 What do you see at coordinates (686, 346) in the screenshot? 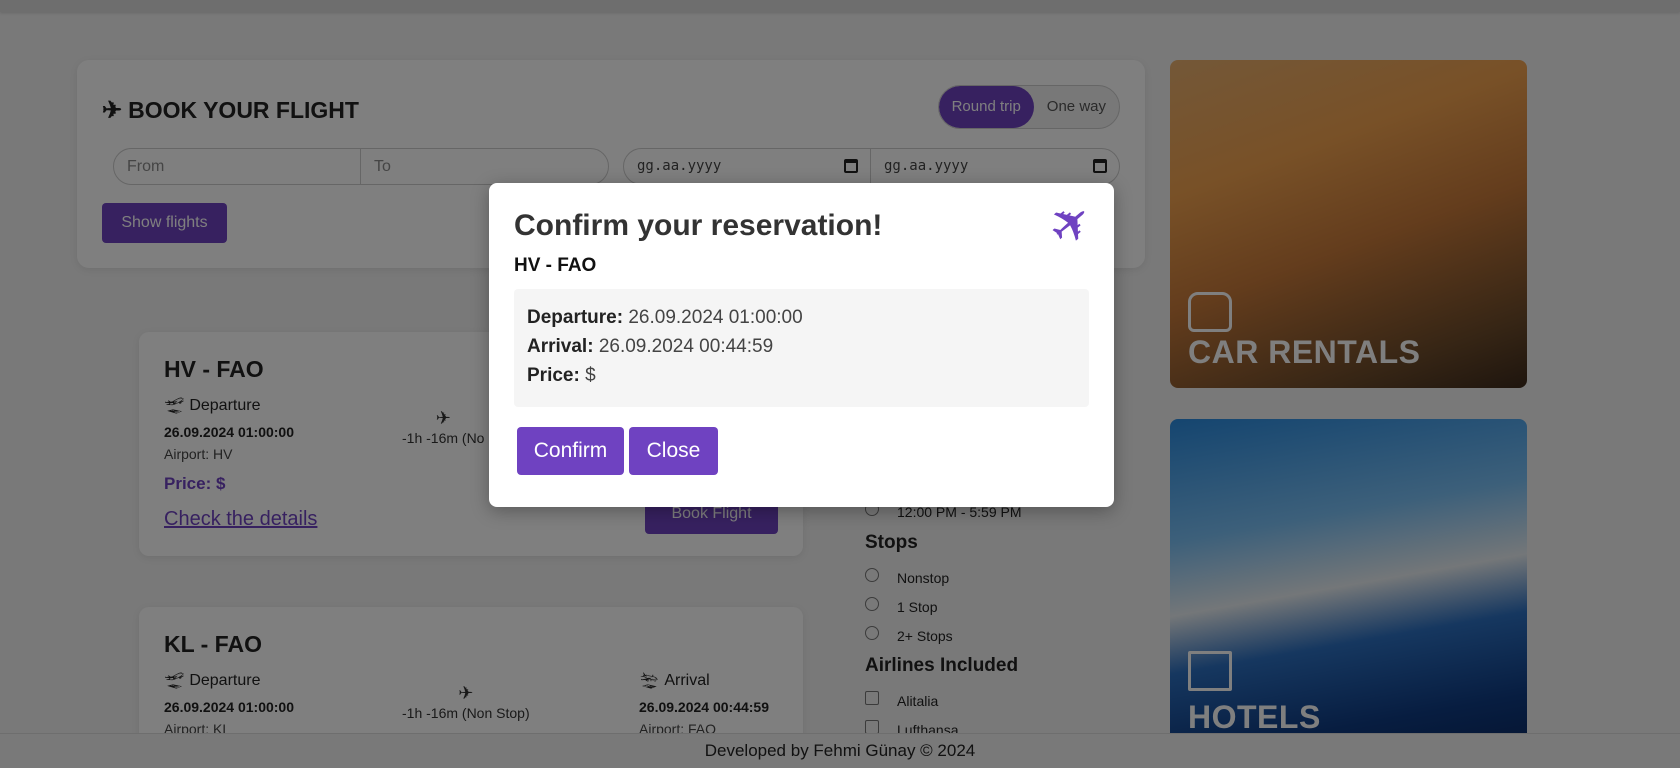
I see `arrival-value: 26.09.2024 00:44:59` at bounding box center [686, 346].